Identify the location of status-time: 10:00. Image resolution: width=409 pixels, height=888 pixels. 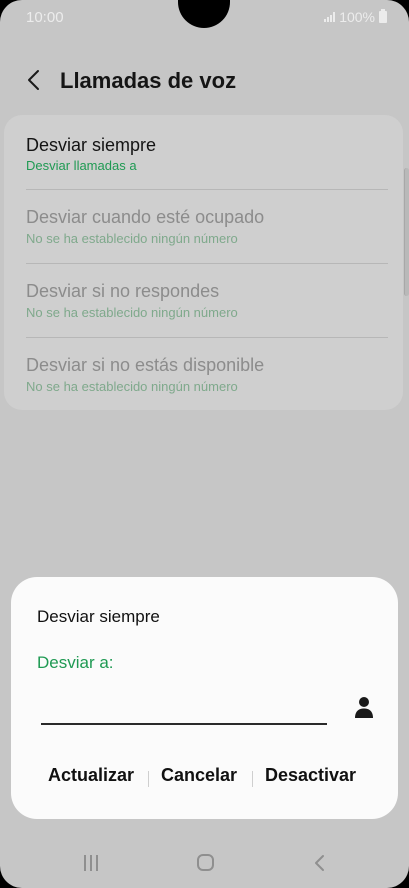
(45, 17).